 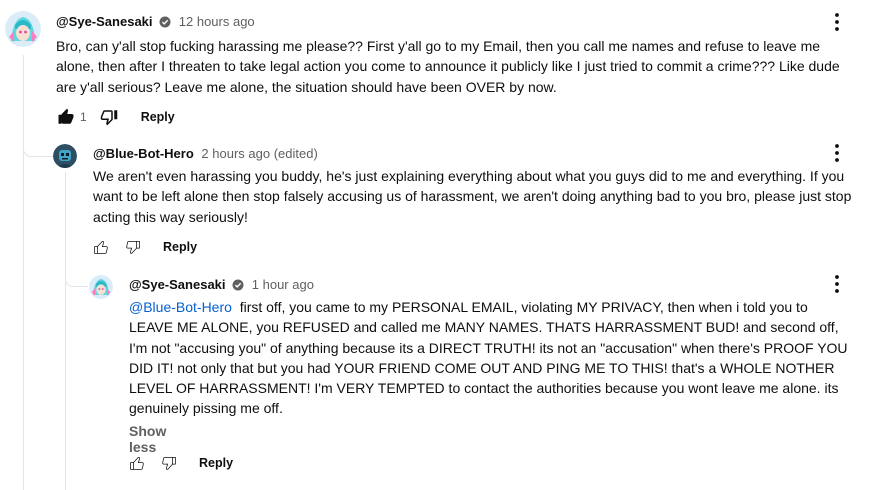 What do you see at coordinates (83, 117) in the screenshot?
I see `like-count: 1` at bounding box center [83, 117].